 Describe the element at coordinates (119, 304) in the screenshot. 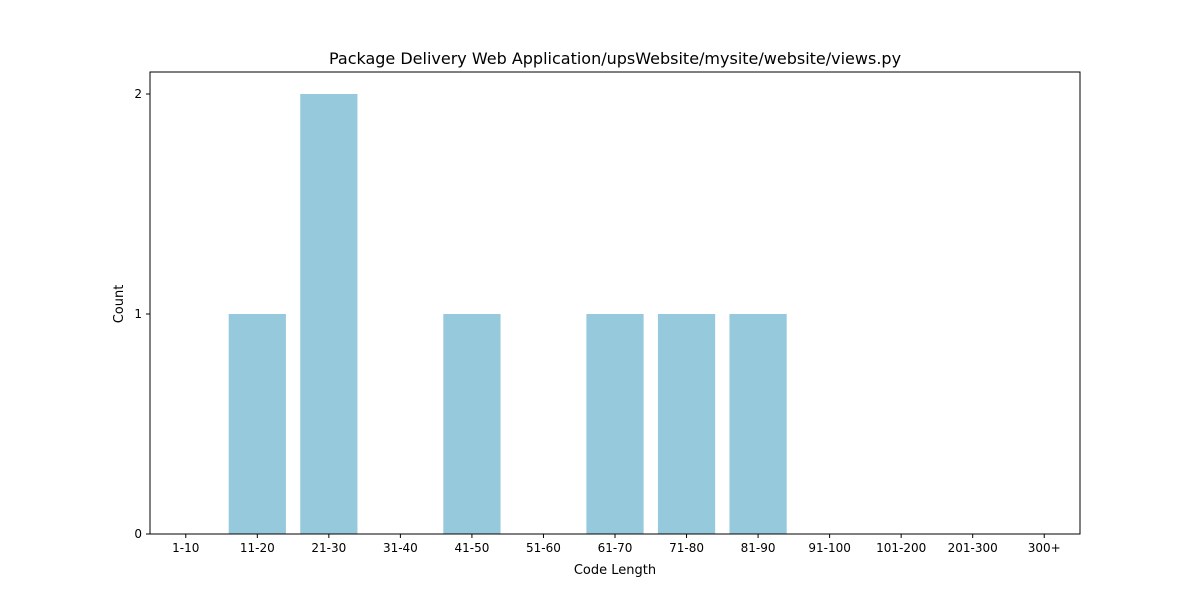

I see `y-axis-label: Count` at that location.